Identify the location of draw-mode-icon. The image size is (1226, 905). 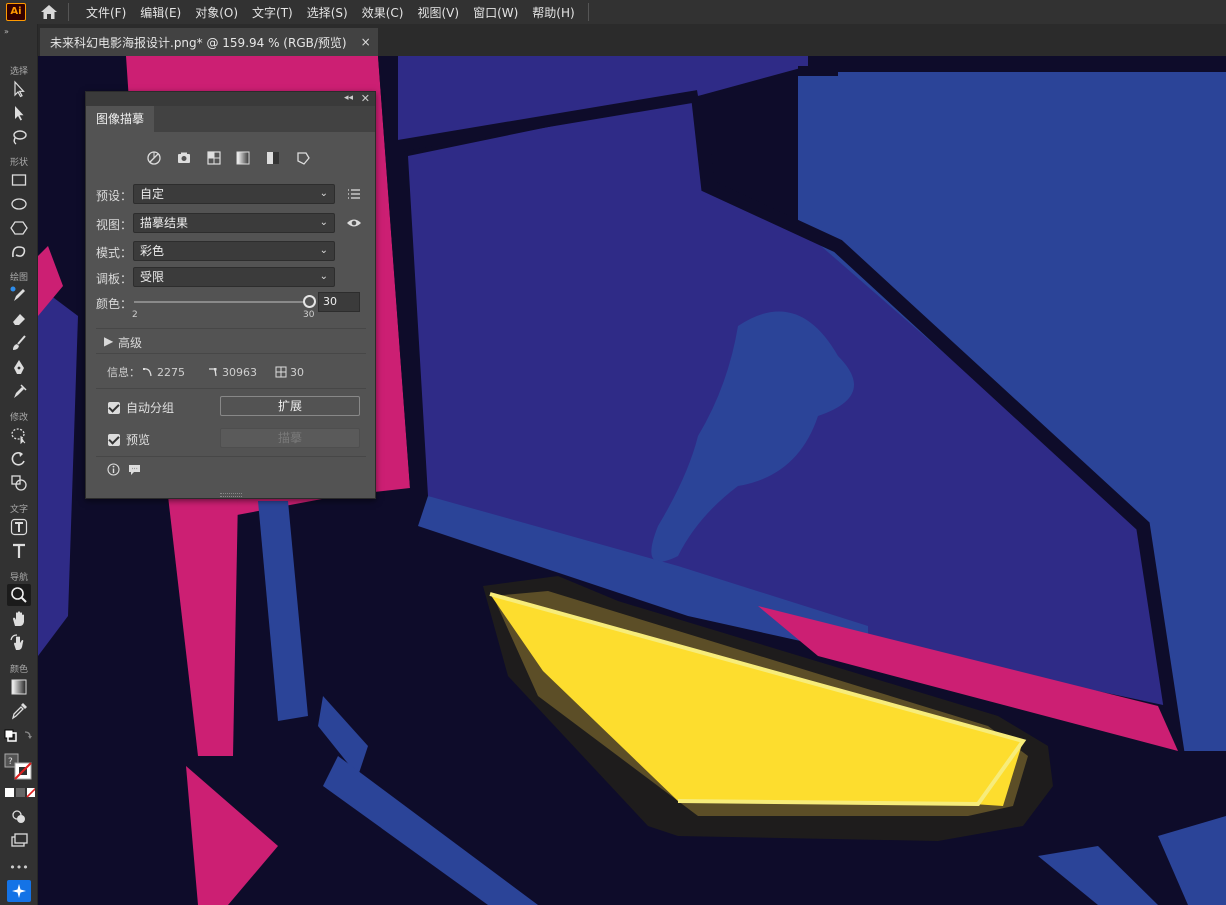
(19, 817).